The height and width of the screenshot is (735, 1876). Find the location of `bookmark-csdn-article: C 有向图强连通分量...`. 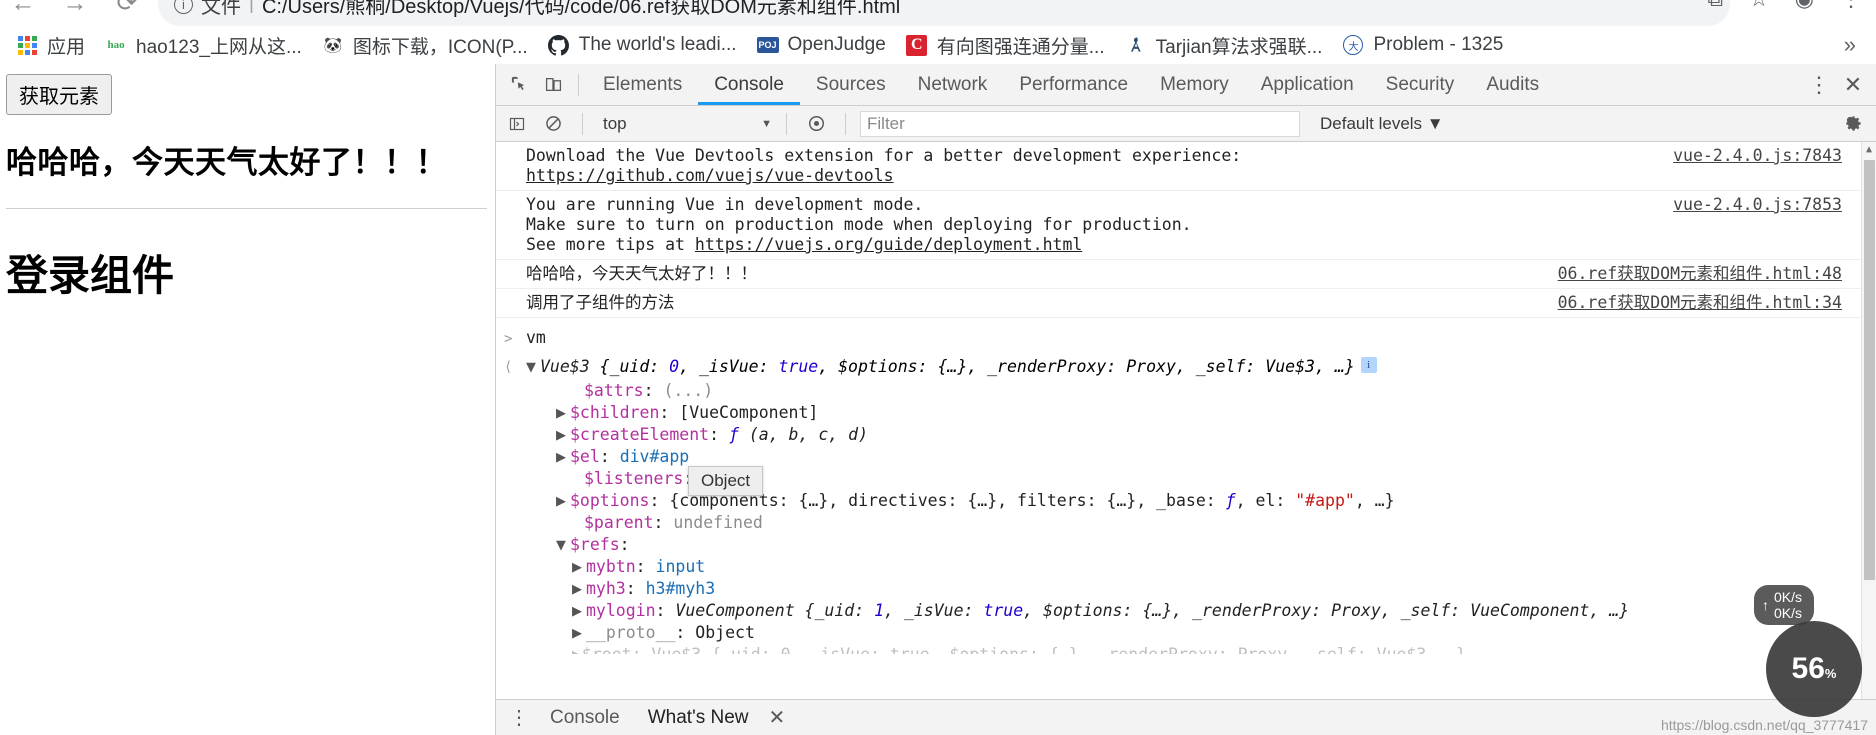

bookmark-csdn-article: C 有向图强连通分量... is located at coordinates (1009, 45).